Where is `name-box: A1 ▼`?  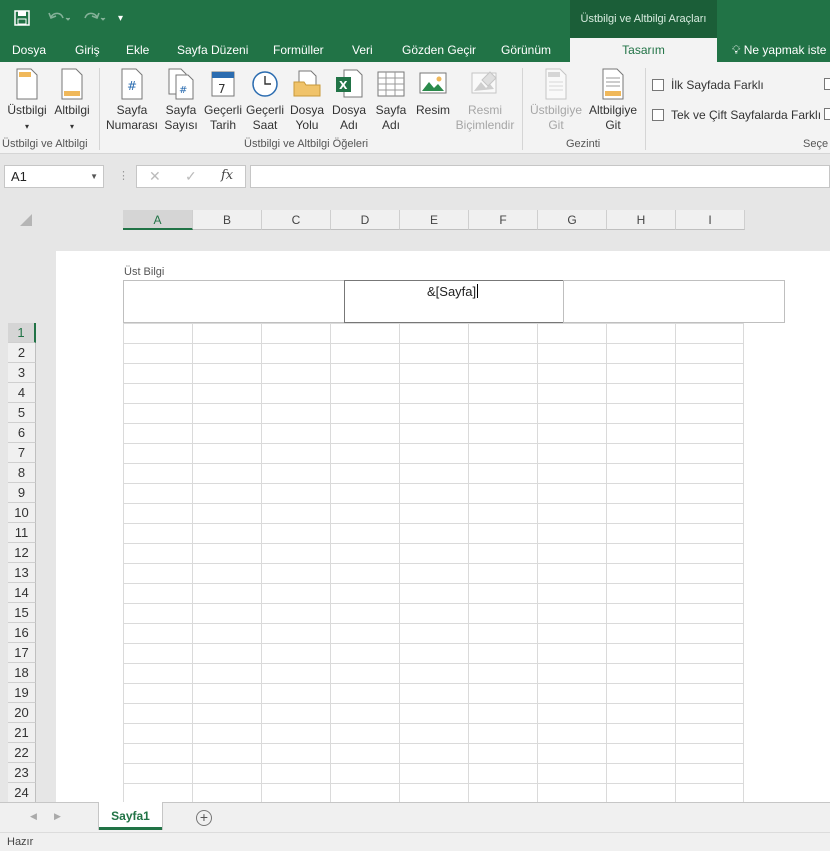 name-box: A1 ▼ is located at coordinates (54, 176).